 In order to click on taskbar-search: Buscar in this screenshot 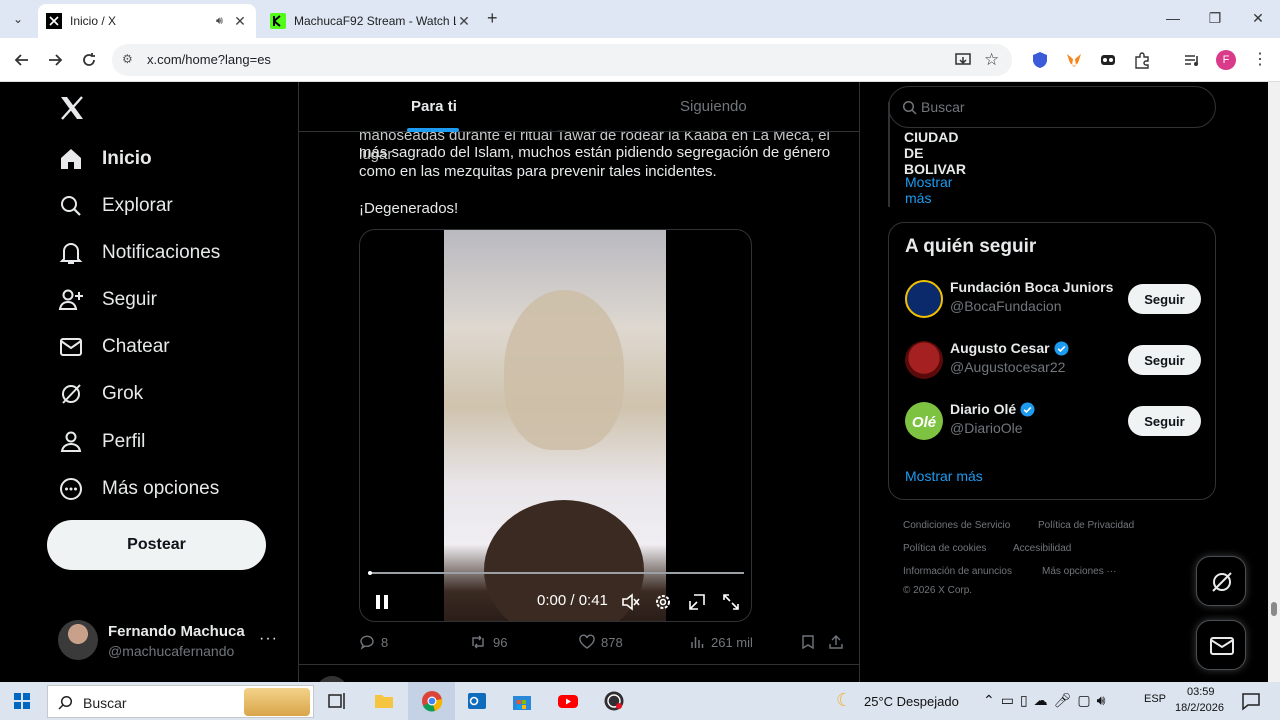, I will do `click(180, 701)`.